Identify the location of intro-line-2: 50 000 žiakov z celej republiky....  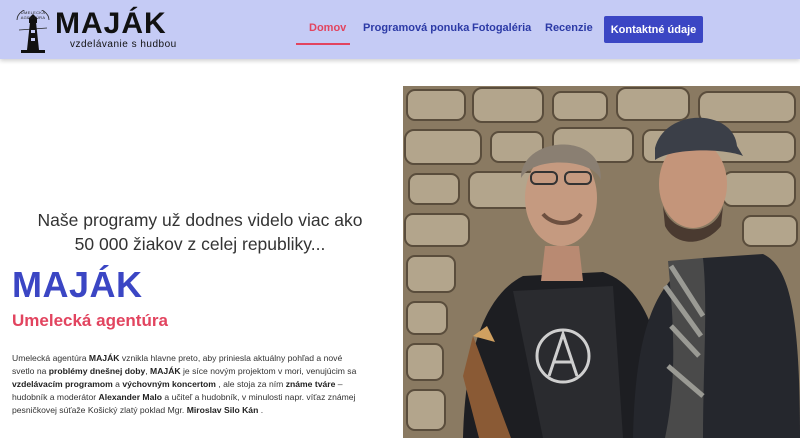
(200, 244).